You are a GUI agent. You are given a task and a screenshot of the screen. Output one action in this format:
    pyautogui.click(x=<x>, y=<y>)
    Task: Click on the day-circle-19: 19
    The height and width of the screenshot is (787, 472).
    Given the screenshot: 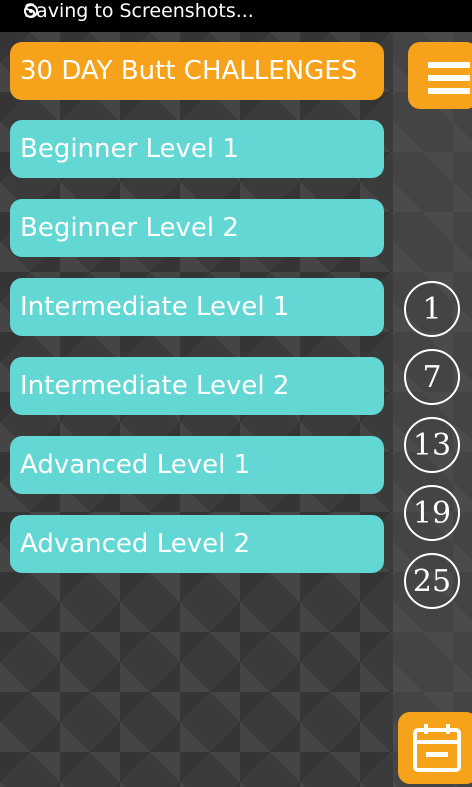 What is the action you would take?
    pyautogui.click(x=432, y=513)
    